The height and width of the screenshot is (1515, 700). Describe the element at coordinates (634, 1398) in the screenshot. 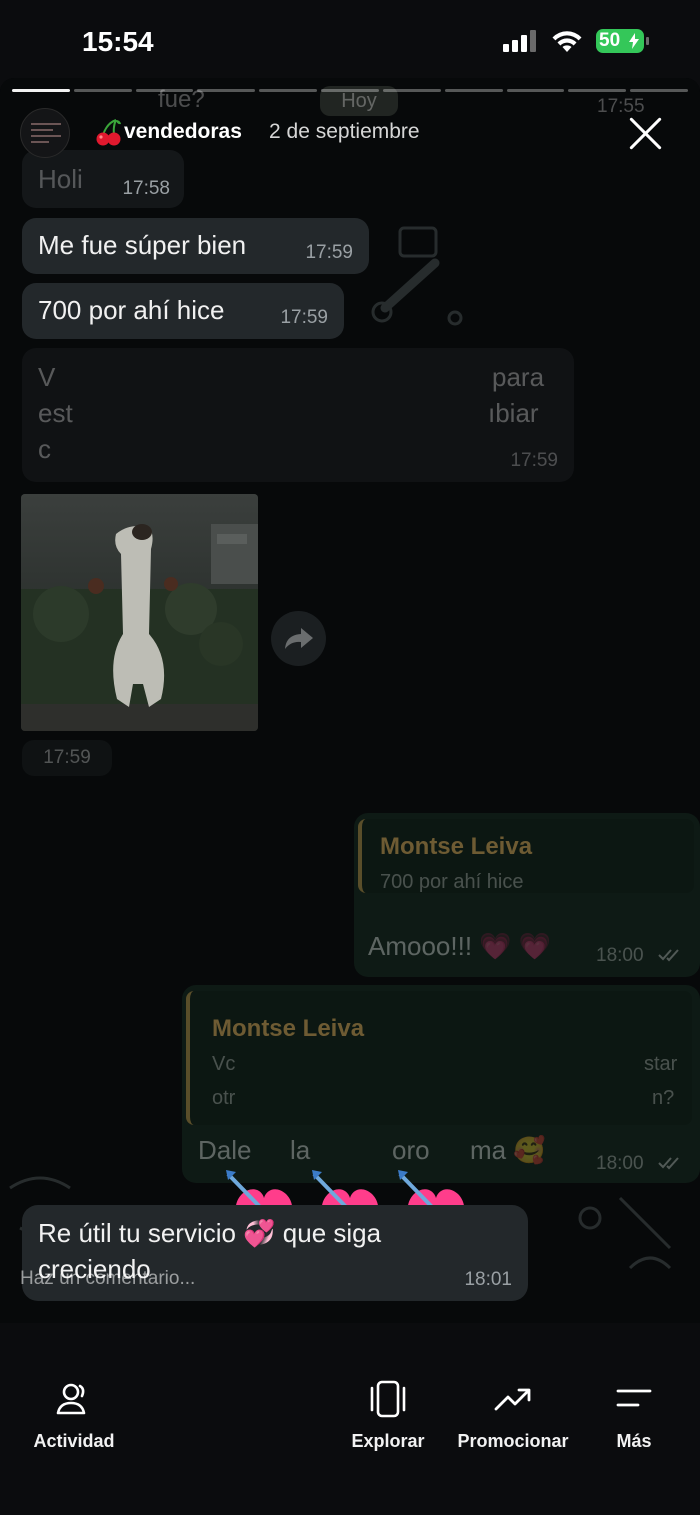

I see `more-icon` at that location.